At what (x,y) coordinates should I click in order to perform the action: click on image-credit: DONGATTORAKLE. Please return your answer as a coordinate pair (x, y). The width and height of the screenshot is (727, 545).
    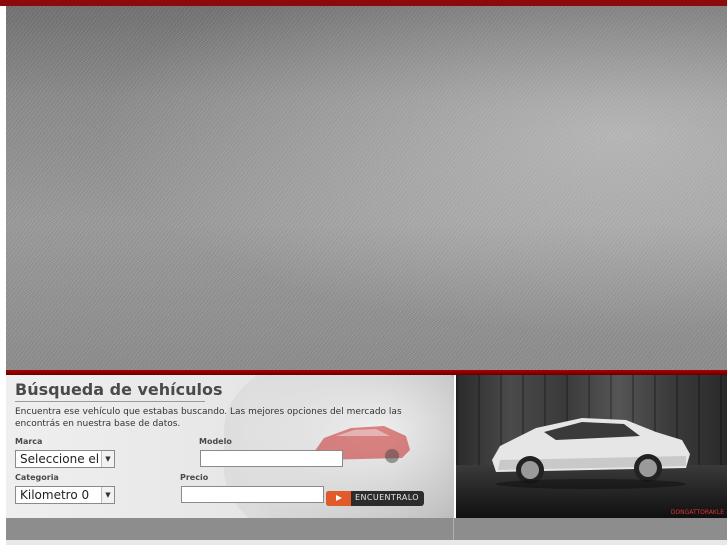
    Looking at the image, I should click on (697, 512).